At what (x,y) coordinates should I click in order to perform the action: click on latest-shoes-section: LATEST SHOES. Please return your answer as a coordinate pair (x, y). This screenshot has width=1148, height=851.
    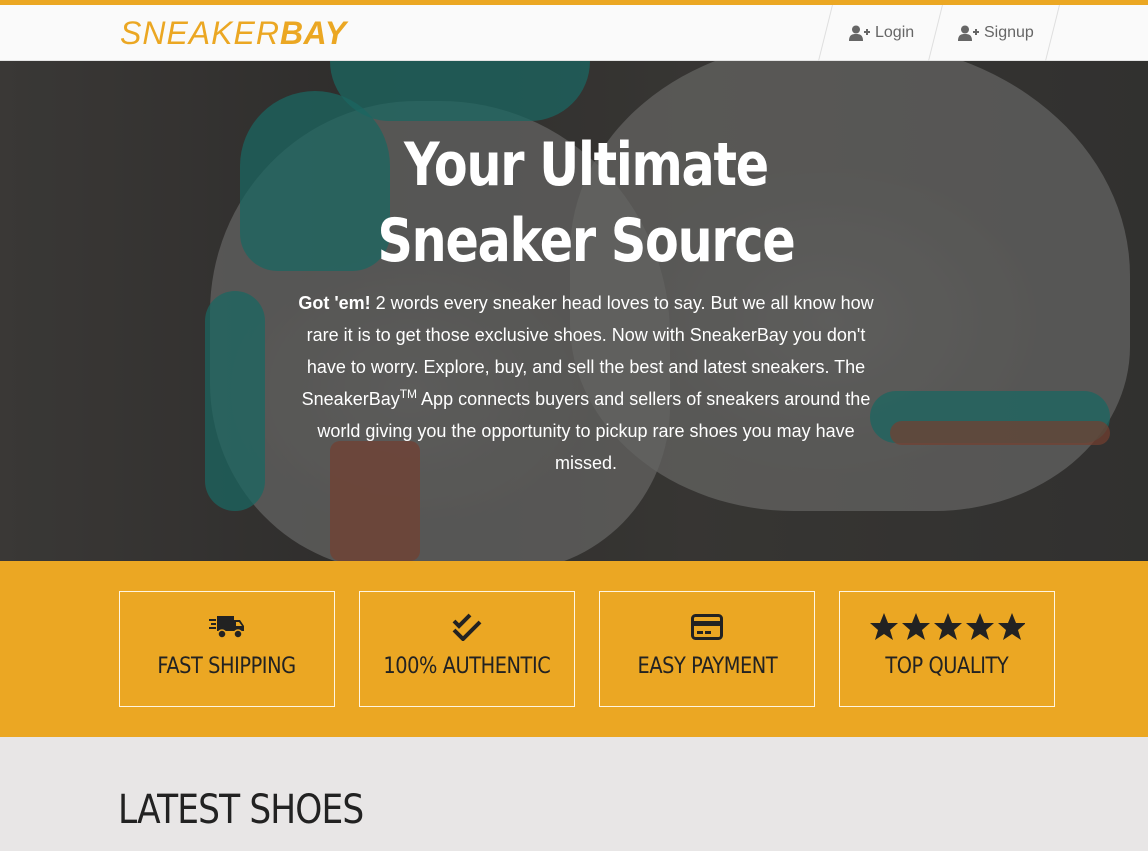
    Looking at the image, I should click on (574, 794).